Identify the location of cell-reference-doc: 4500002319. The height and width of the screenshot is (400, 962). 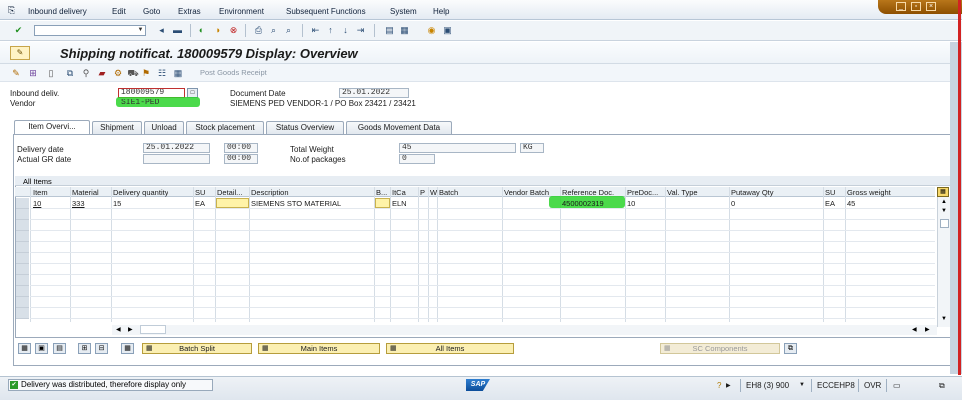
(583, 203).